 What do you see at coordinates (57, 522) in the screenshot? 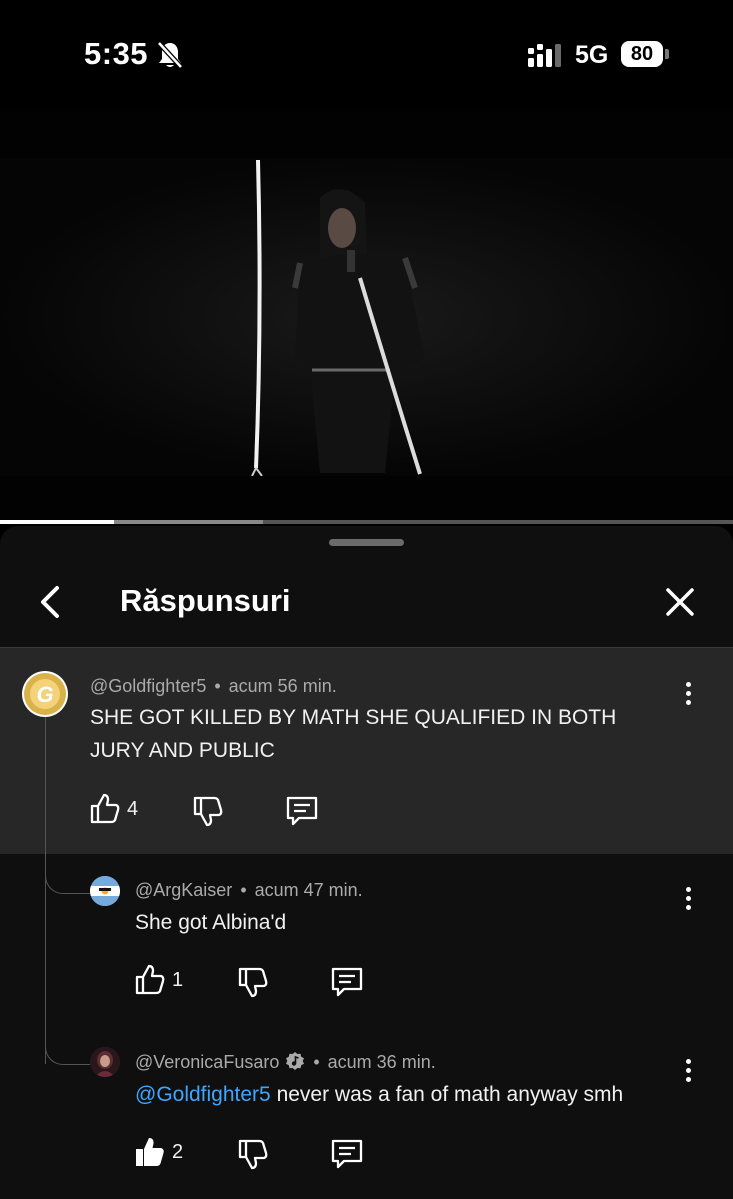
I see `video-progress-played` at bounding box center [57, 522].